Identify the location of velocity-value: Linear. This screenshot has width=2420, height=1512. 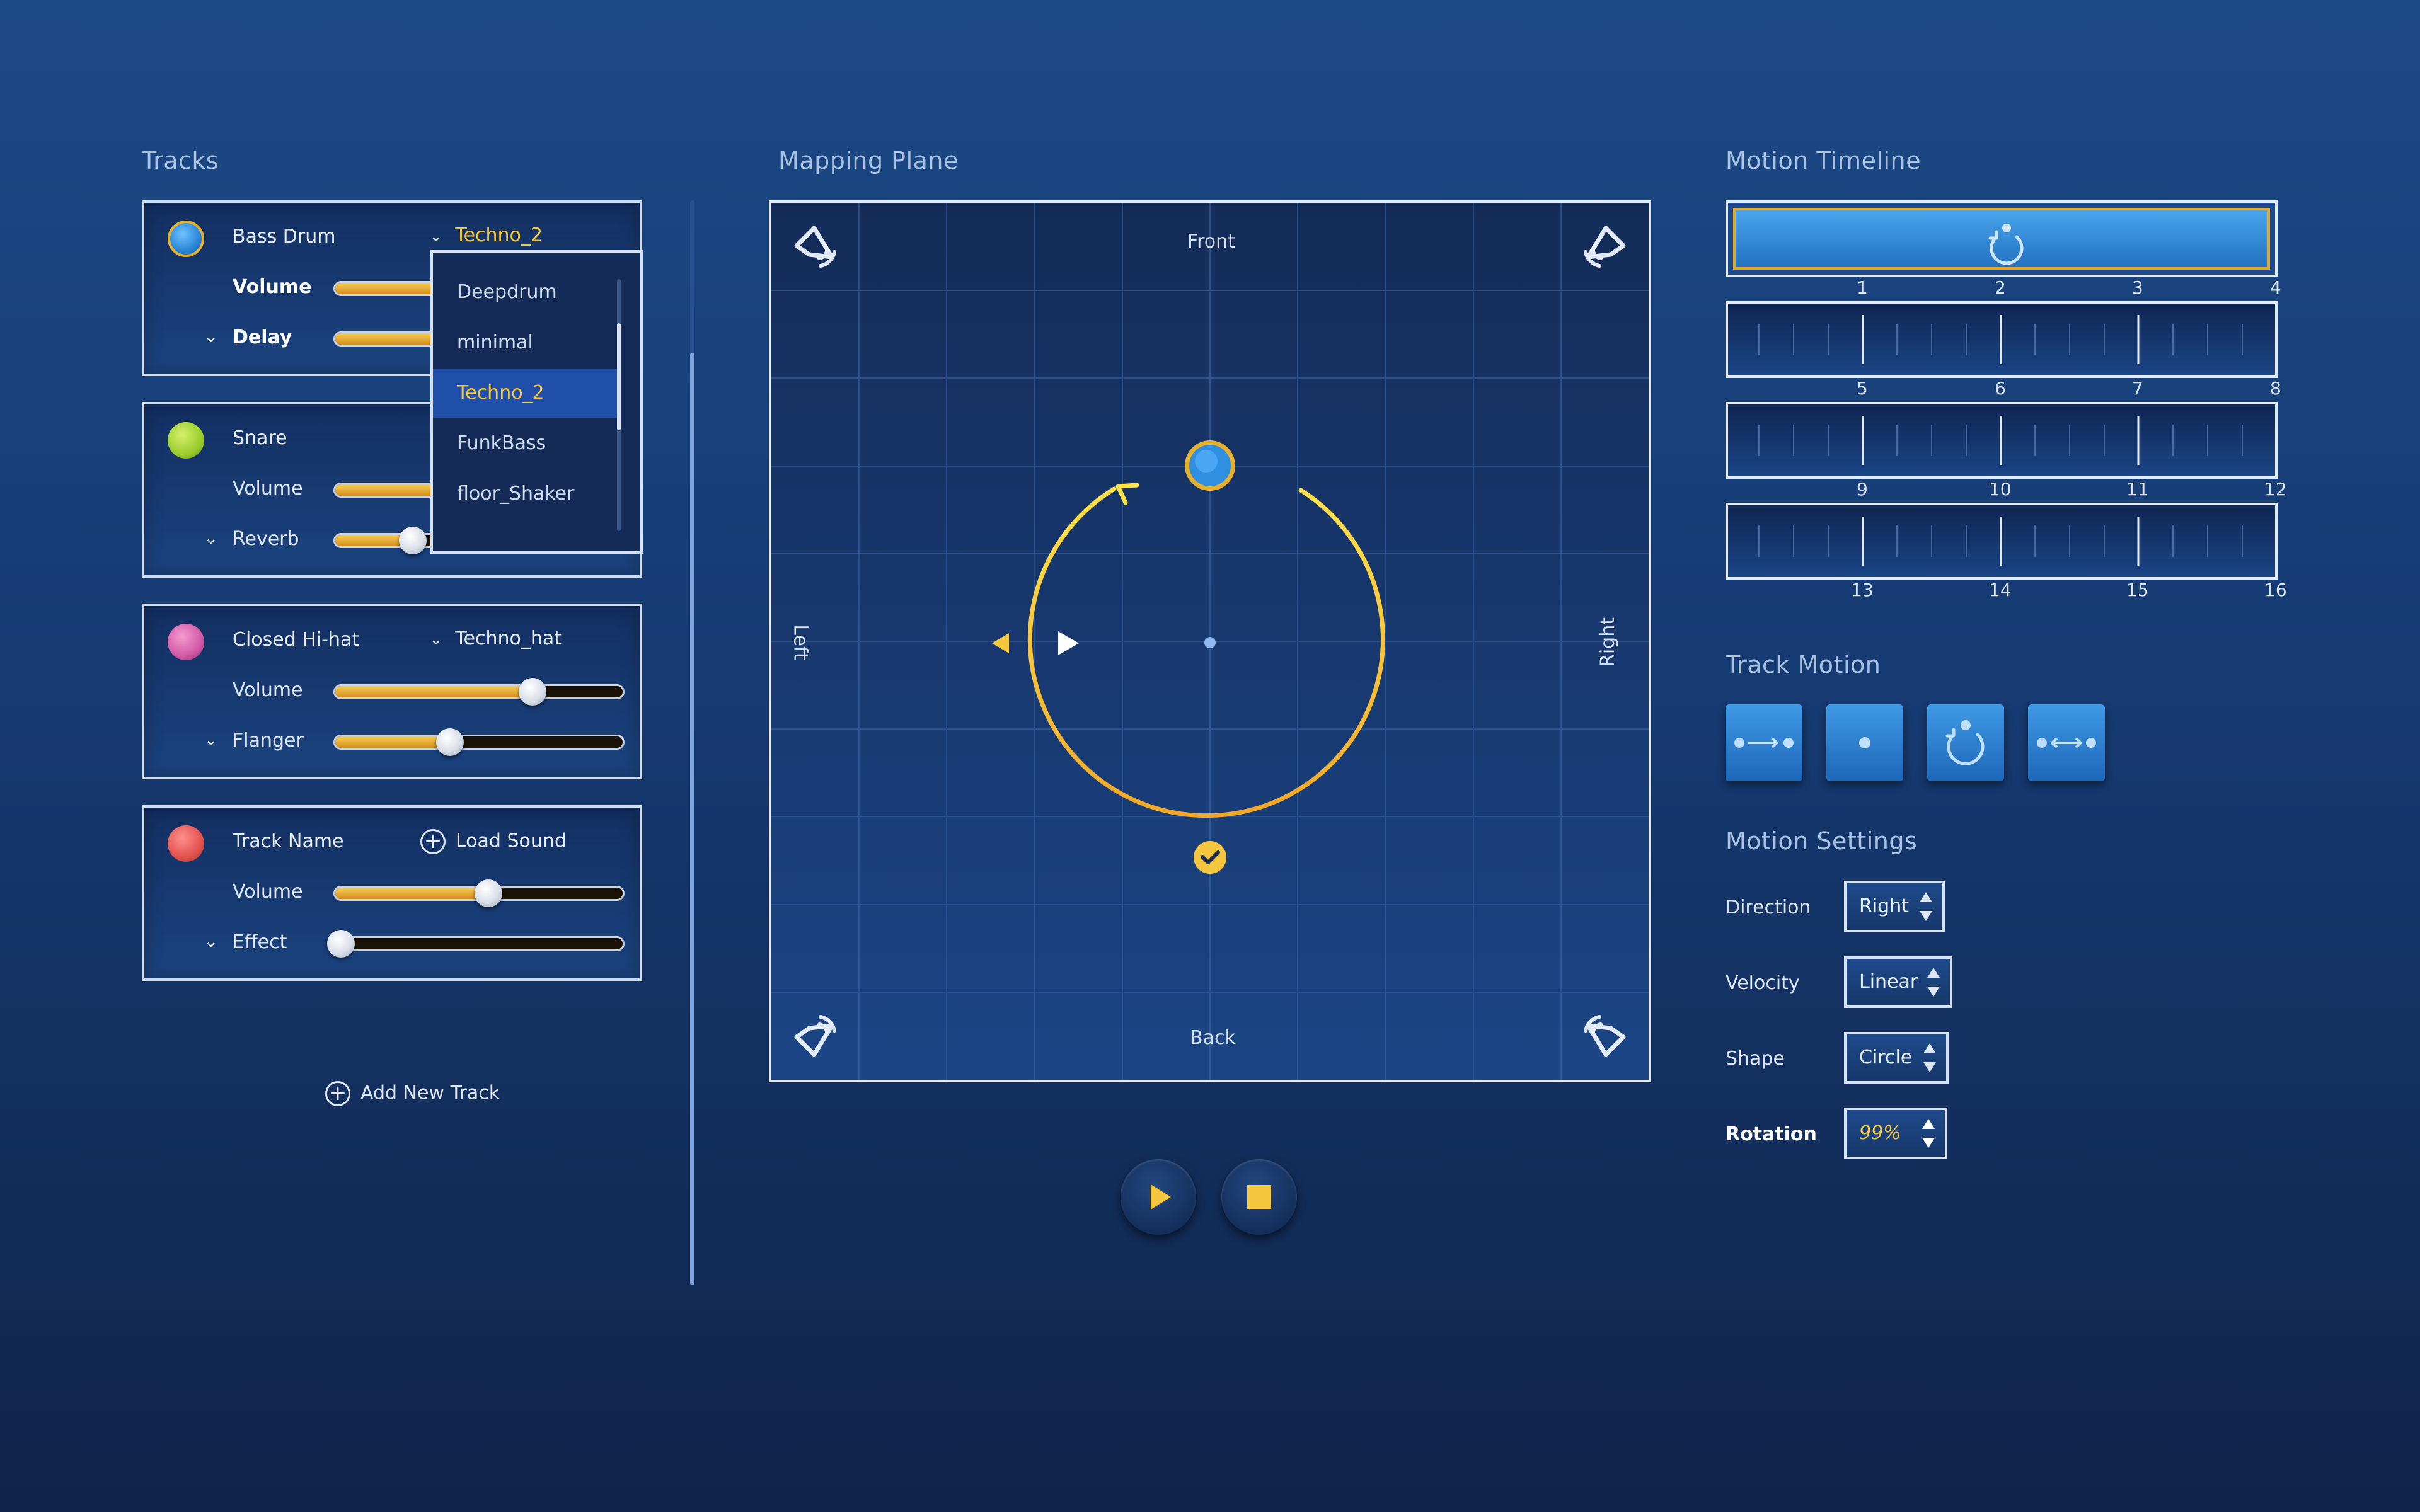
(1889, 982).